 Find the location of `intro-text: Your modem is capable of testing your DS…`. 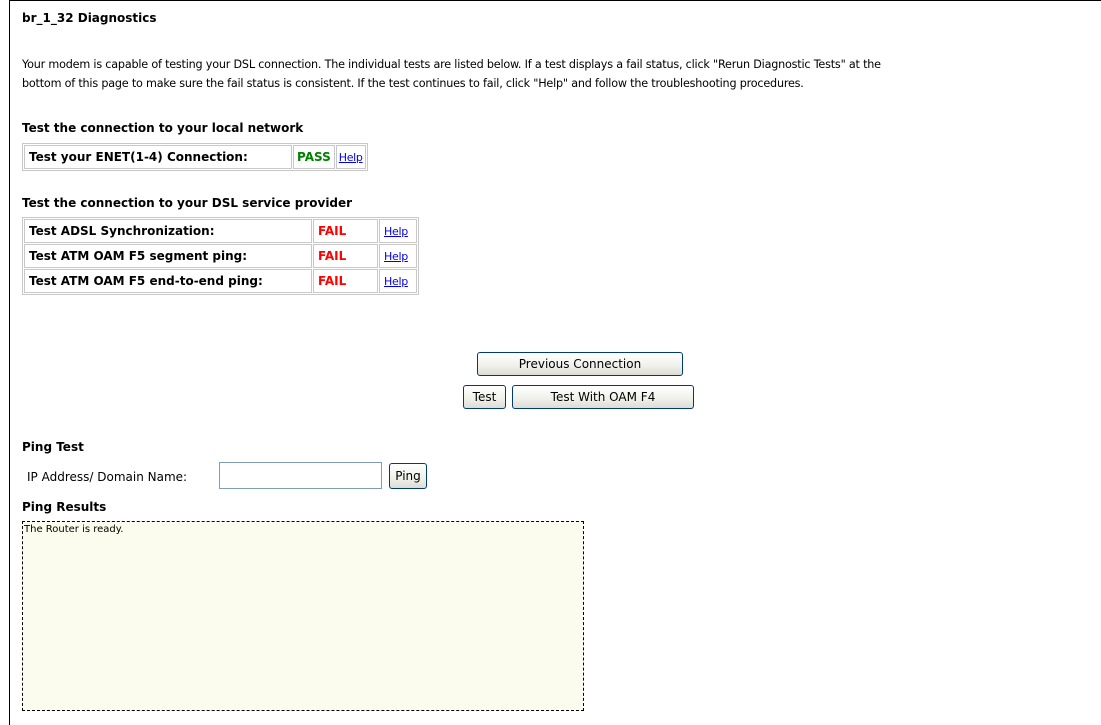

intro-text: Your modem is capable of testing your DS… is located at coordinates (560, 74).